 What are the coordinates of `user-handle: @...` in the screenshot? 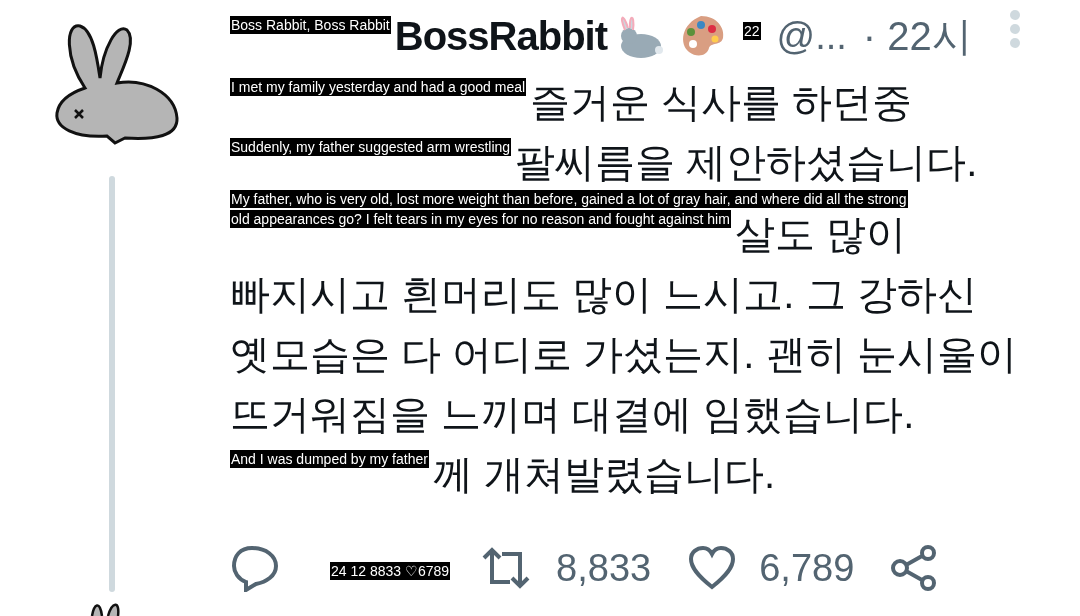 It's located at (811, 36).